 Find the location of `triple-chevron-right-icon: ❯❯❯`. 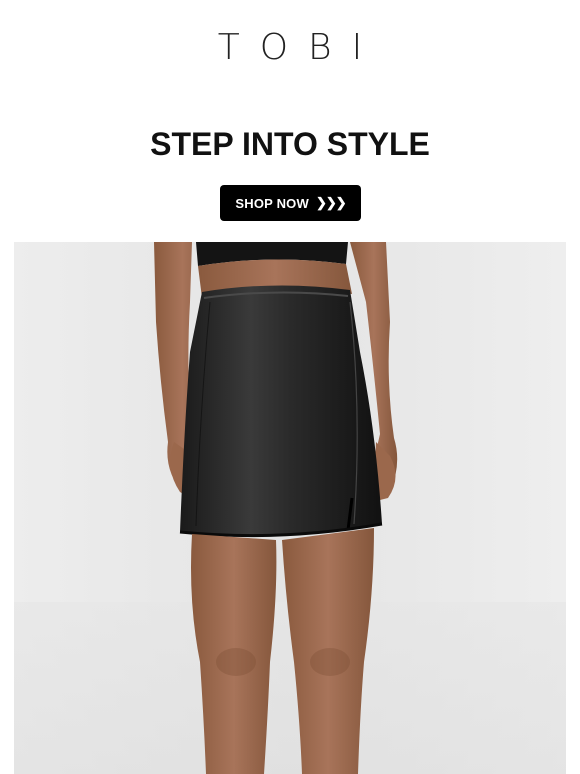

triple-chevron-right-icon: ❯❯❯ is located at coordinates (331, 202).